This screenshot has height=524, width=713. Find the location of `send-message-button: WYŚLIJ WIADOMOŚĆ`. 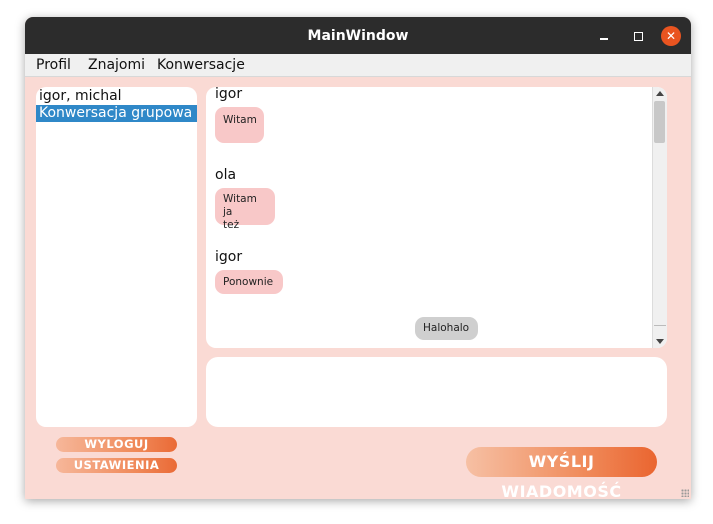

send-message-button: WYŚLIJ WIADOMOŚĆ is located at coordinates (561, 473).